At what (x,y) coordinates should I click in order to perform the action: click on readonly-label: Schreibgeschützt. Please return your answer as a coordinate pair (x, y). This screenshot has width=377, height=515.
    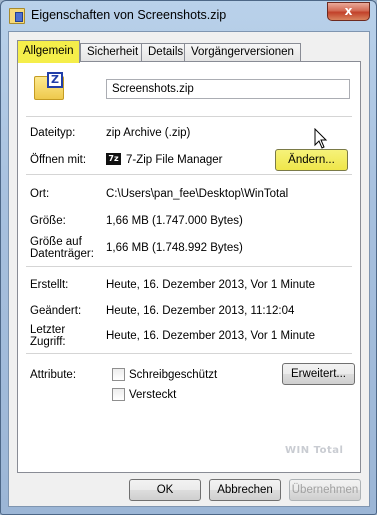
    Looking at the image, I should click on (173, 375).